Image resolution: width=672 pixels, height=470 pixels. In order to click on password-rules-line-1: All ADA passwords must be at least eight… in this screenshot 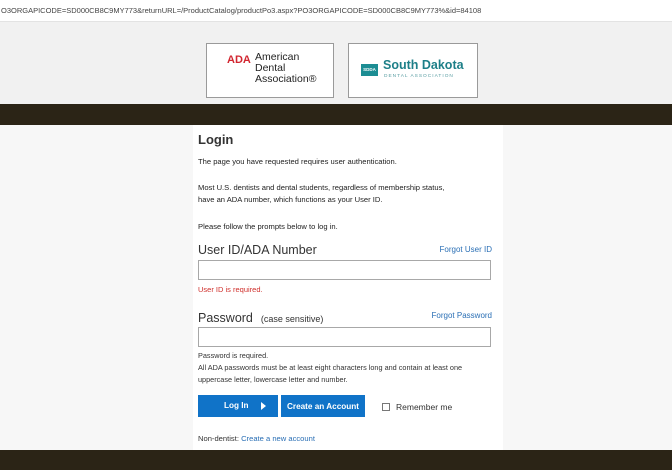, I will do `click(330, 367)`.